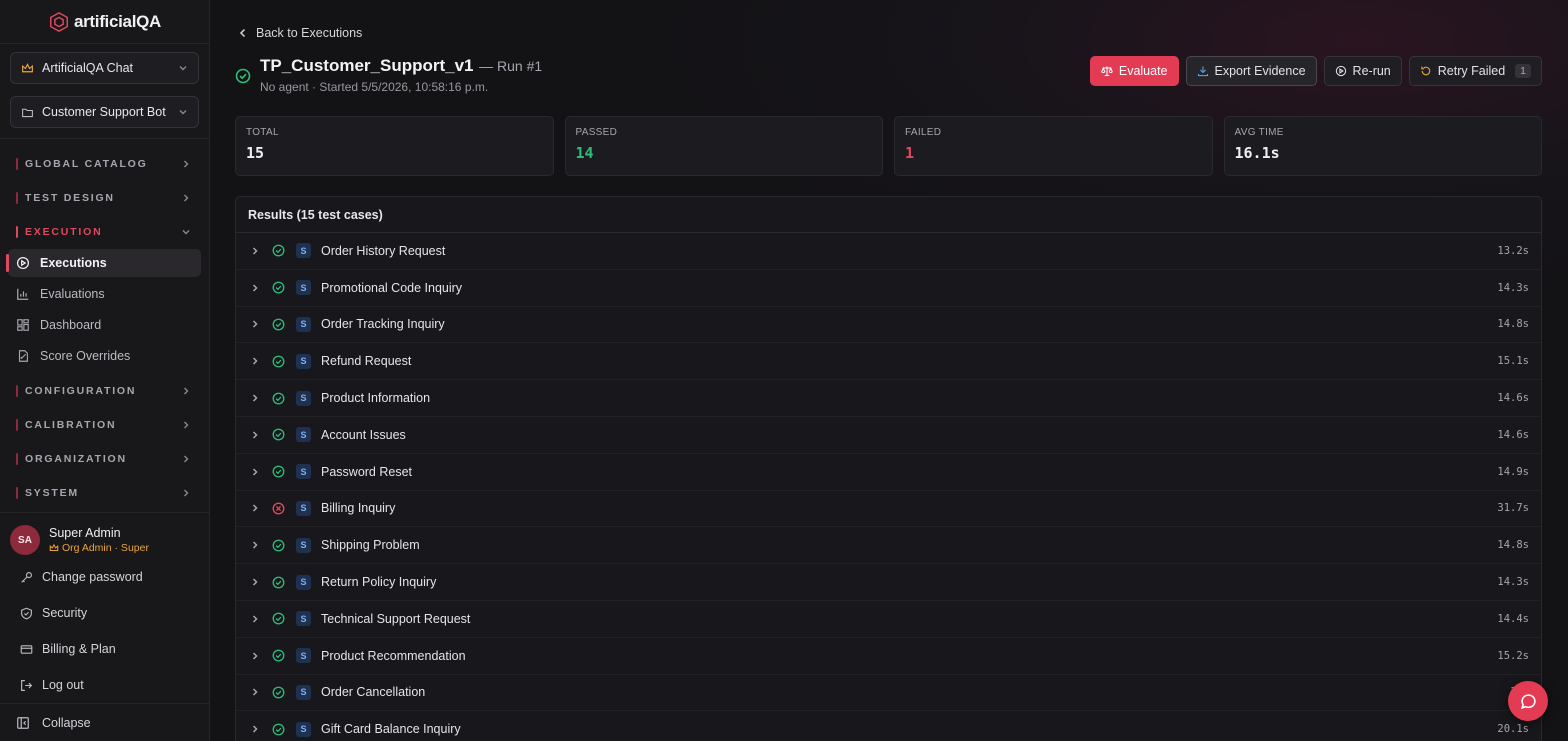  I want to click on table-row: S Order History Request 13.2s, so click(888, 251).